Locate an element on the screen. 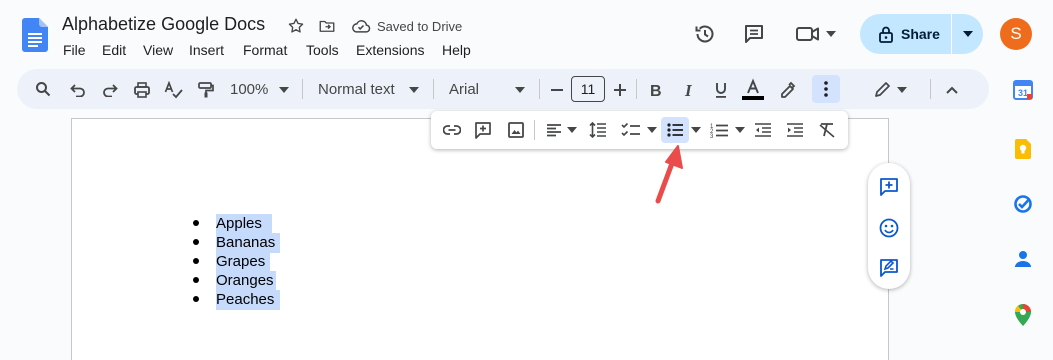  menu-extensions: Extensions is located at coordinates (390, 50).